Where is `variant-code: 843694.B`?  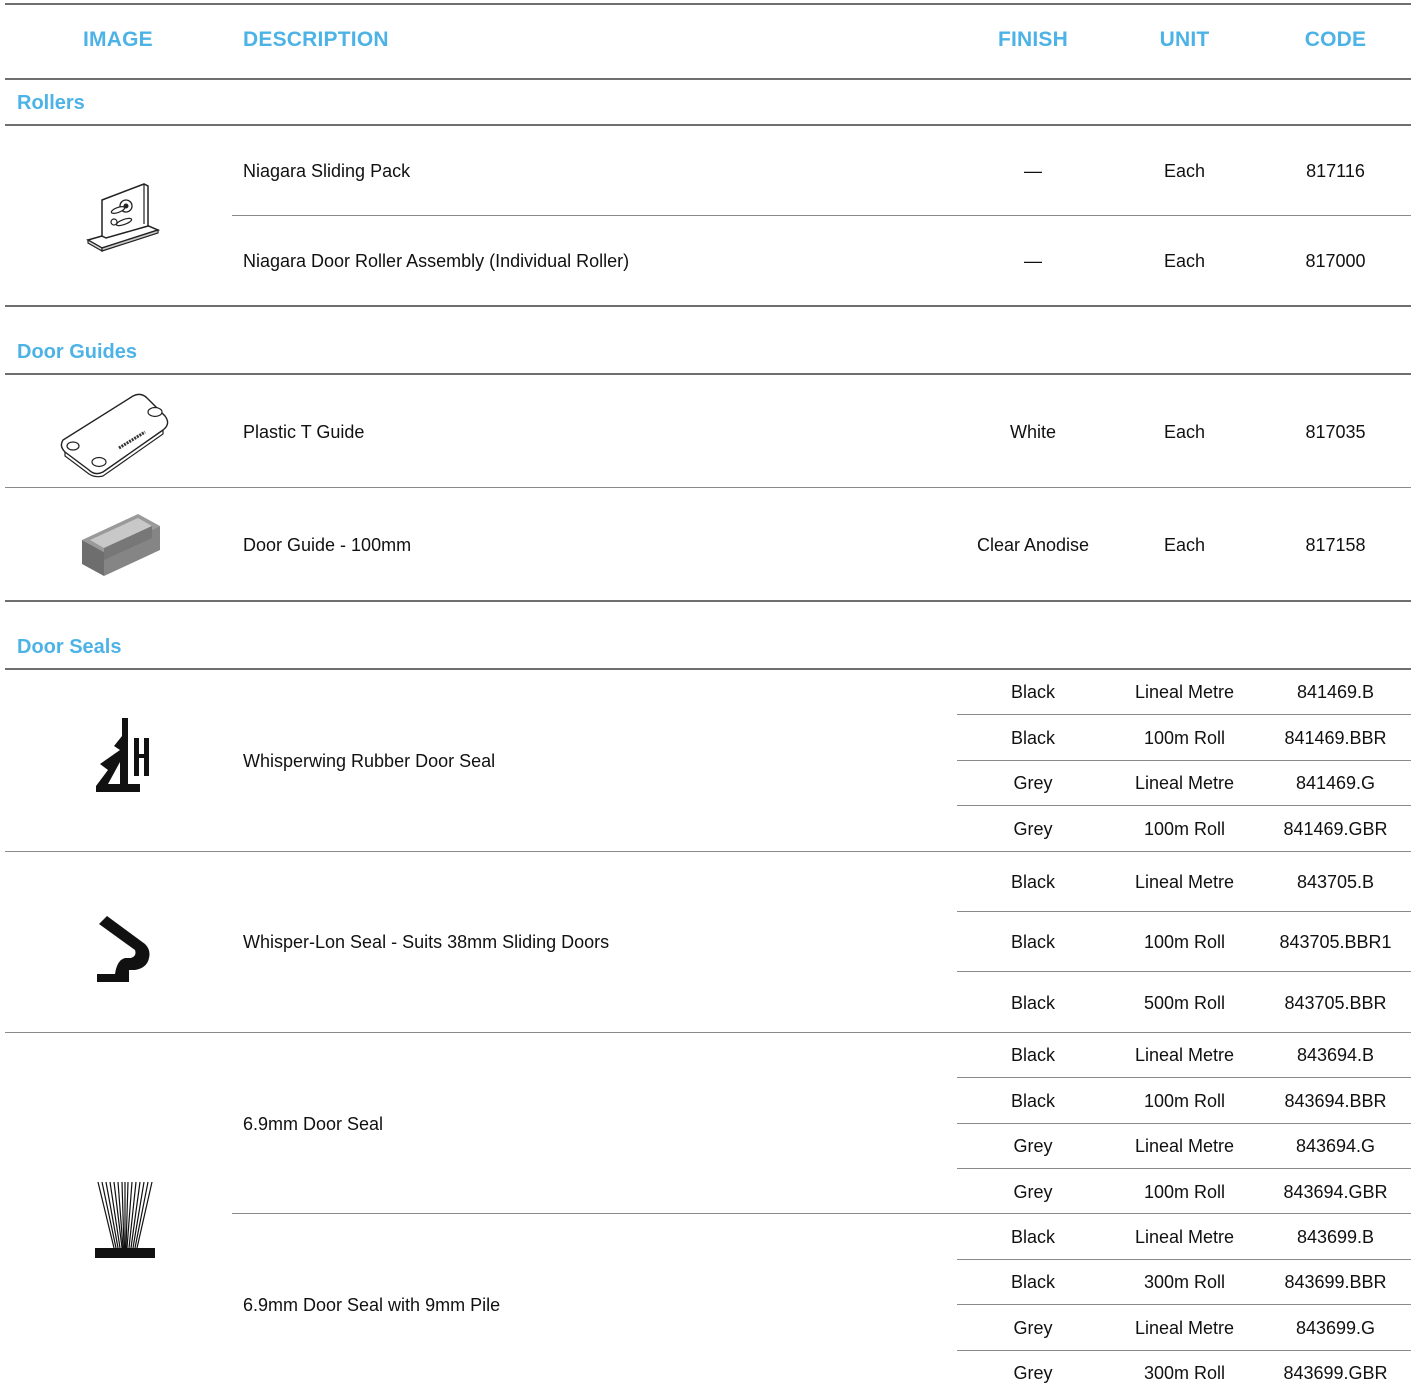 variant-code: 843694.B is located at coordinates (1335, 1055).